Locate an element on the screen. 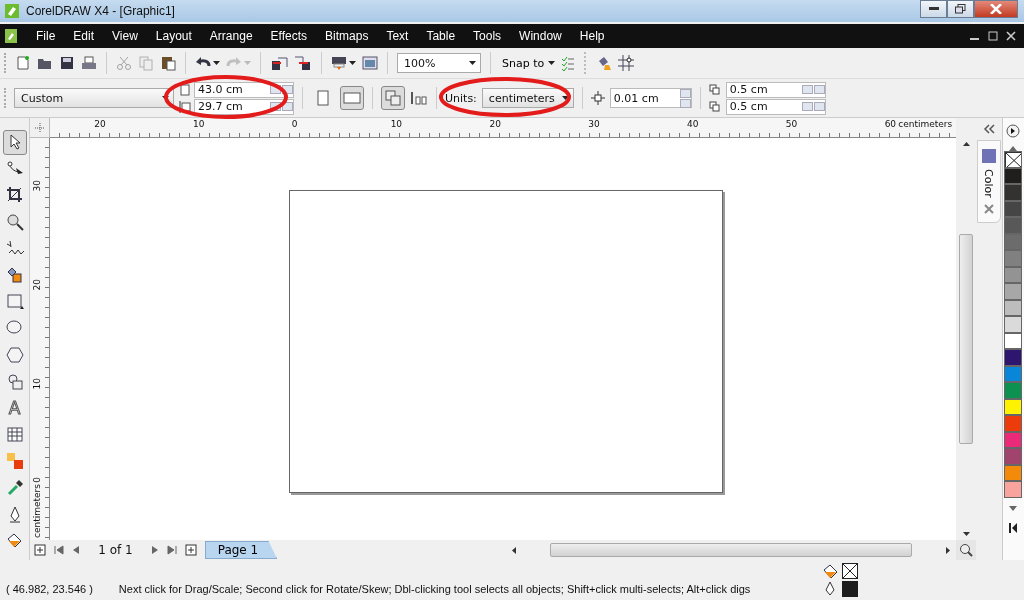 This screenshot has width=1024, height=600. flyout-icon is located at coordinates (1013, 131).